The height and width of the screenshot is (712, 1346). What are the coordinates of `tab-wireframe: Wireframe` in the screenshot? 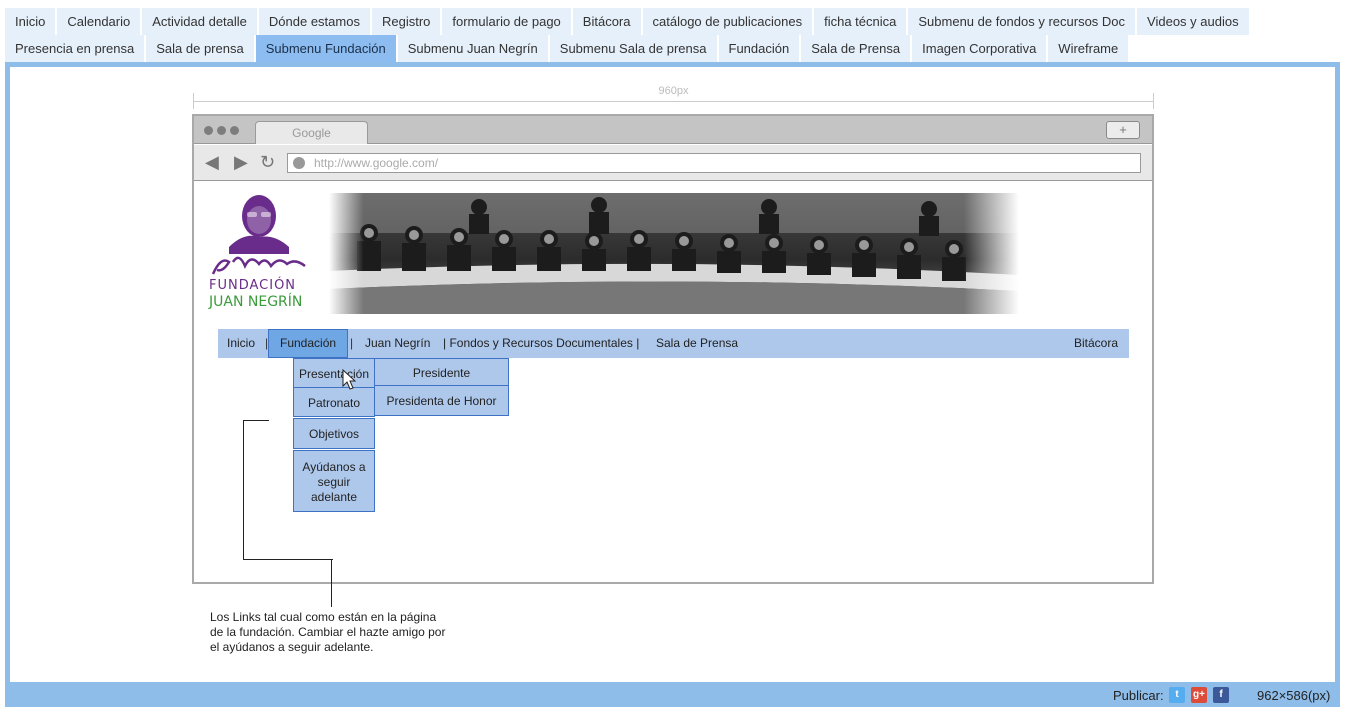 It's located at (1088, 48).